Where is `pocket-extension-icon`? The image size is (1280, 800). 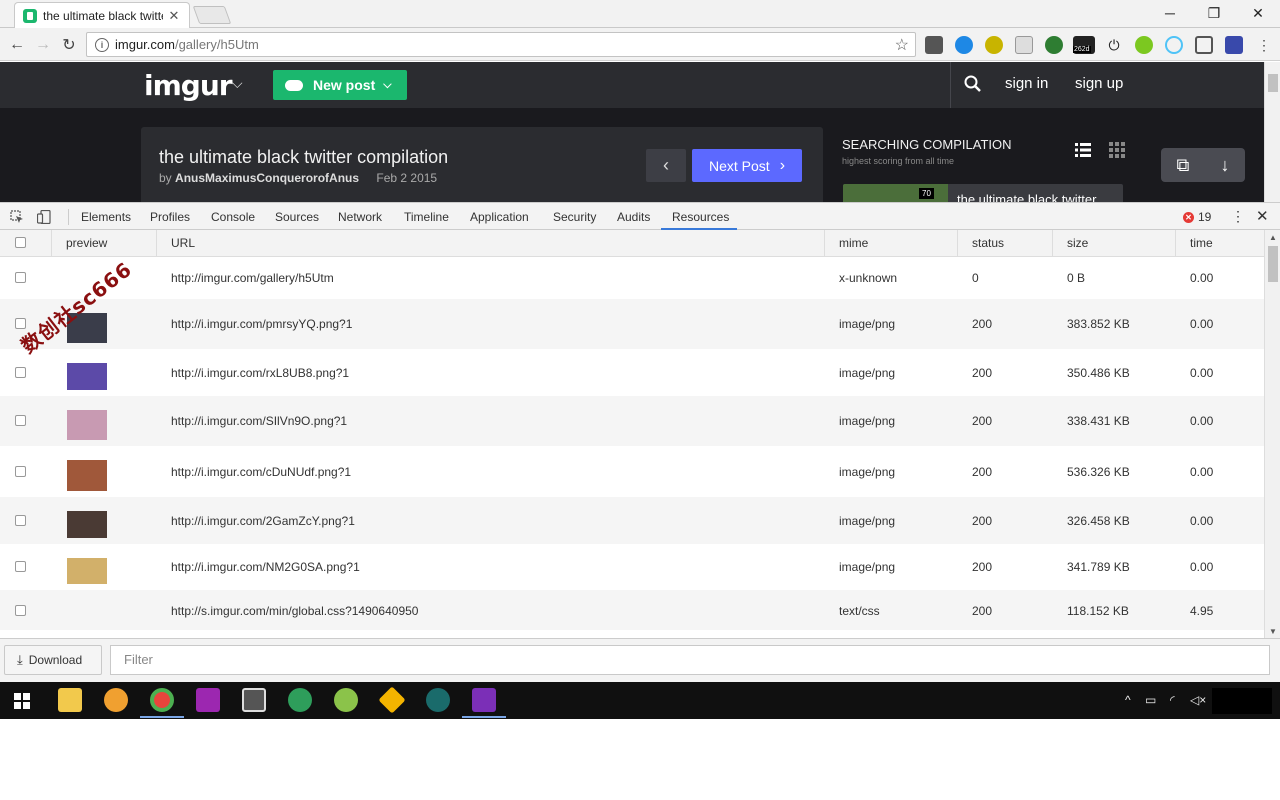
pocket-extension-icon is located at coordinates (934, 45).